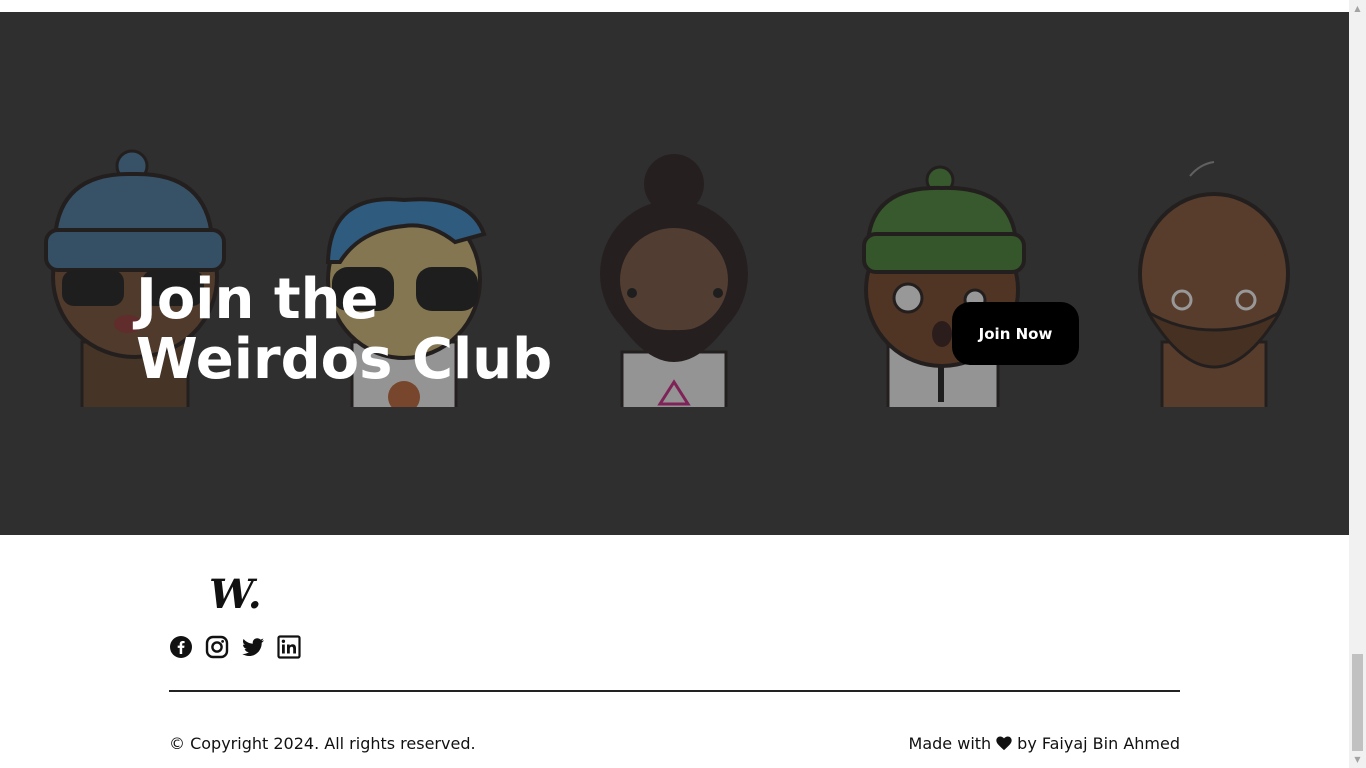  What do you see at coordinates (1357, 759) in the screenshot?
I see `scroll-down-arrow-icon: ▼` at bounding box center [1357, 759].